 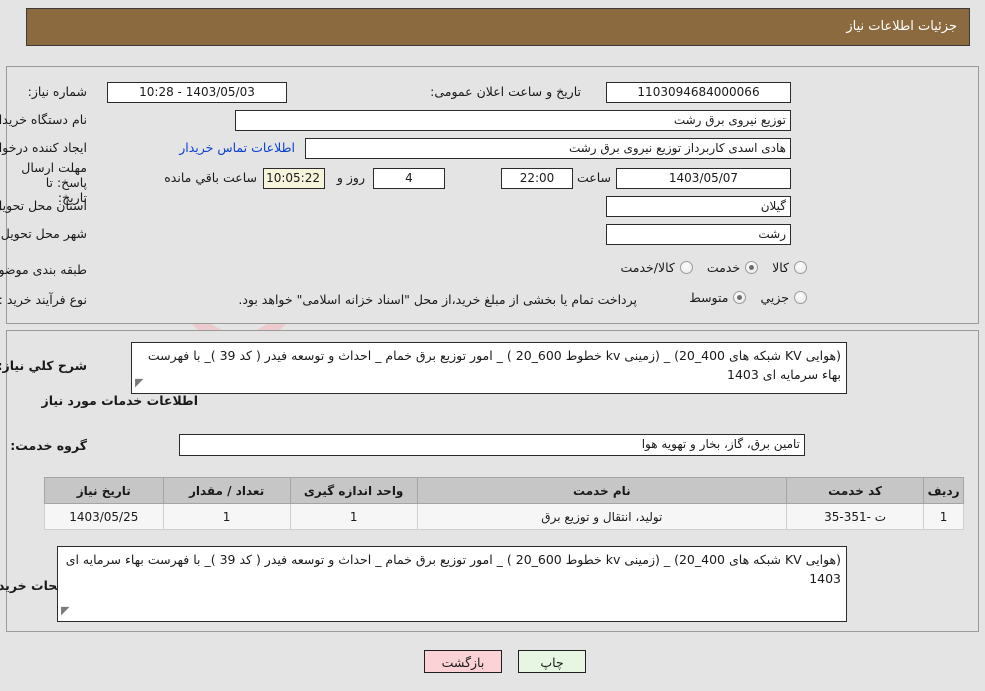 I want to click on col-need-date: تاریخ نیاز, so click(x=104, y=490).